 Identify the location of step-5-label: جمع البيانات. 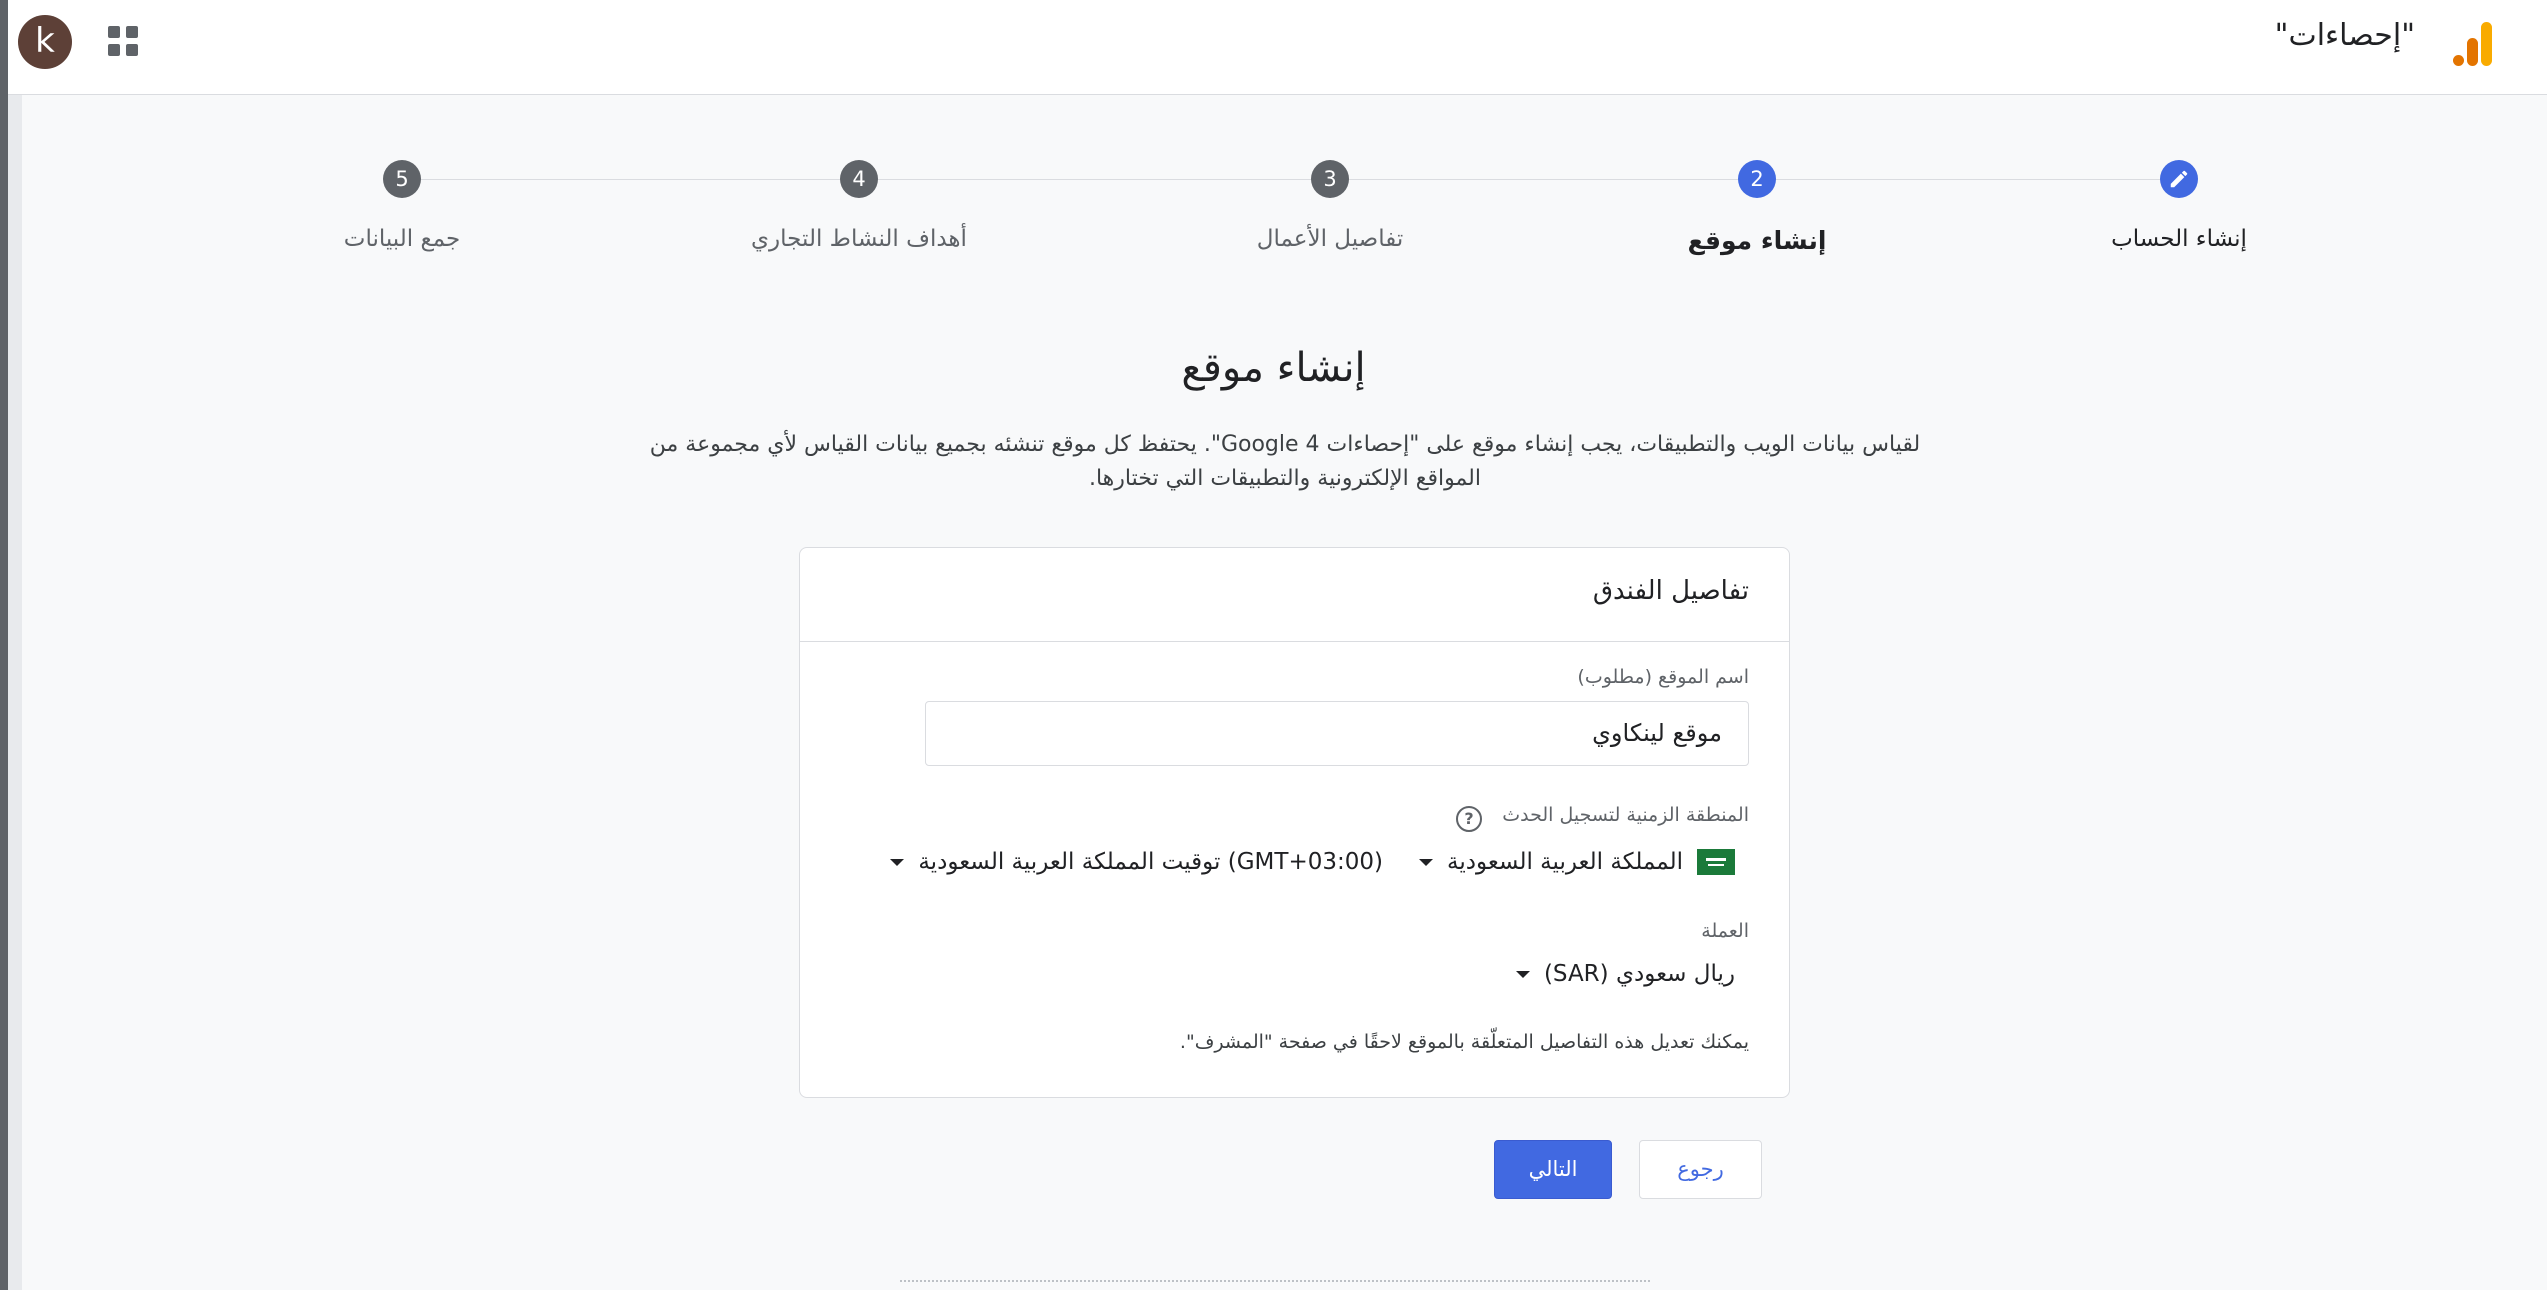
(402, 239).